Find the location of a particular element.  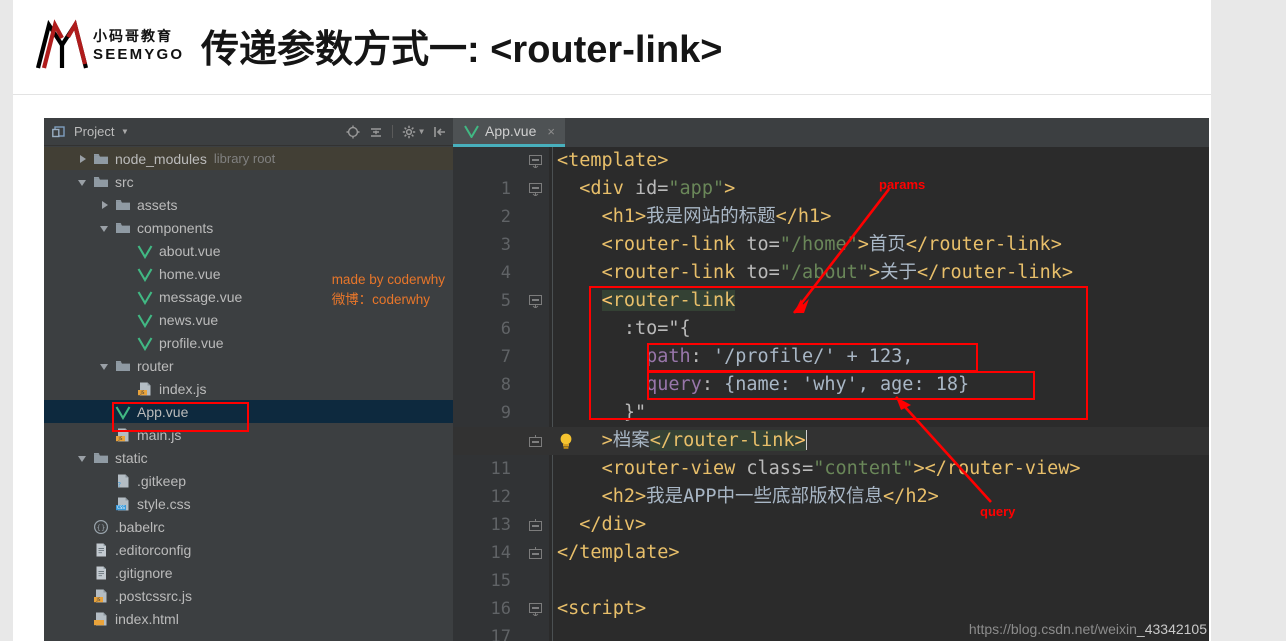

code-line: 8 path: '/profile/' + 123, is located at coordinates (831, 369).